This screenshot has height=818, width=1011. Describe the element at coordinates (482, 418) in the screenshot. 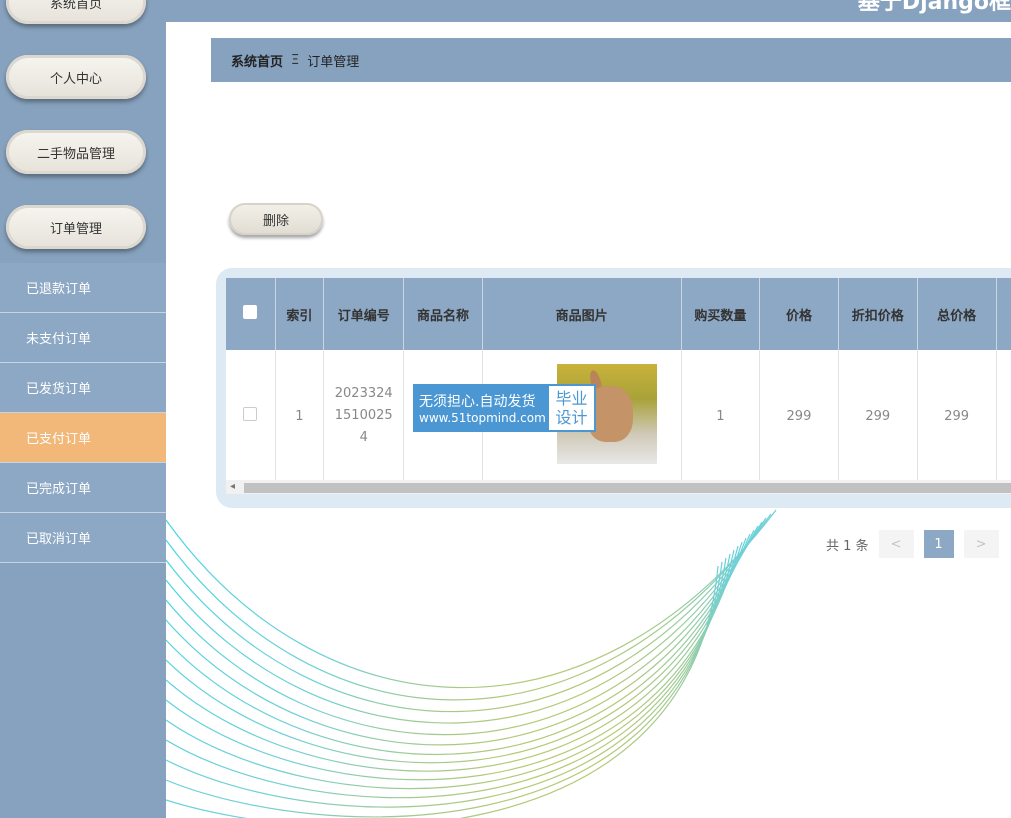

I see `watermark-line2: www.51topmind.com` at that location.